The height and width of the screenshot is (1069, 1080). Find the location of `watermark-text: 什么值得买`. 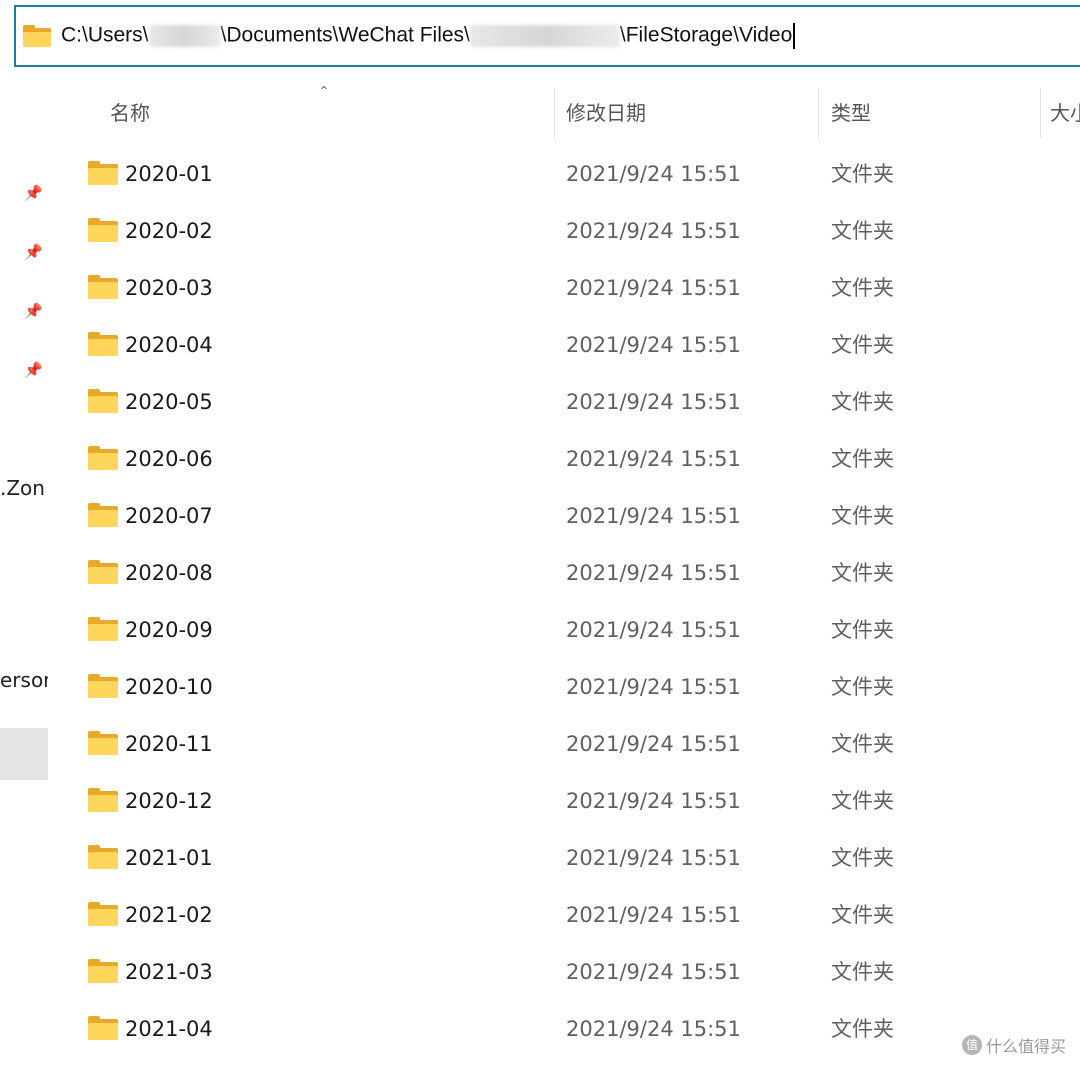

watermark-text: 什么值得买 is located at coordinates (1025, 1046).